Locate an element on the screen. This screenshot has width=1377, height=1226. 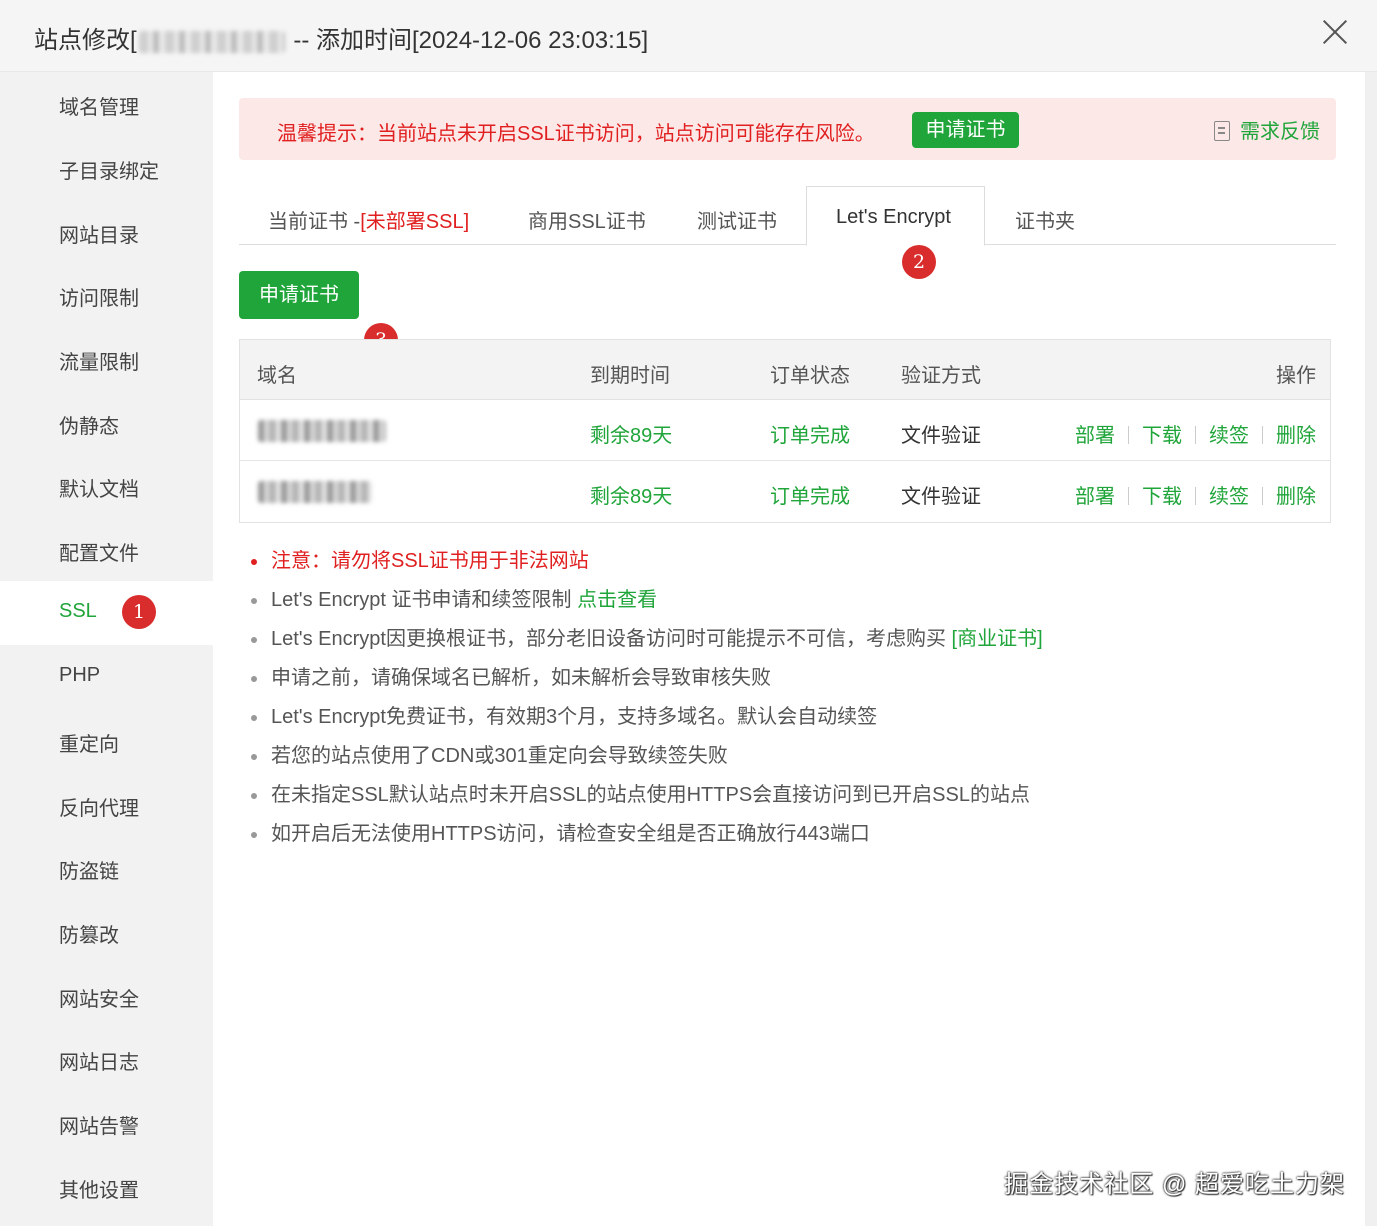
note-port-443: 如开启后无法使用HTTPS访问，请检查安全组是否正确放行443端口 is located at coordinates (646, 838).